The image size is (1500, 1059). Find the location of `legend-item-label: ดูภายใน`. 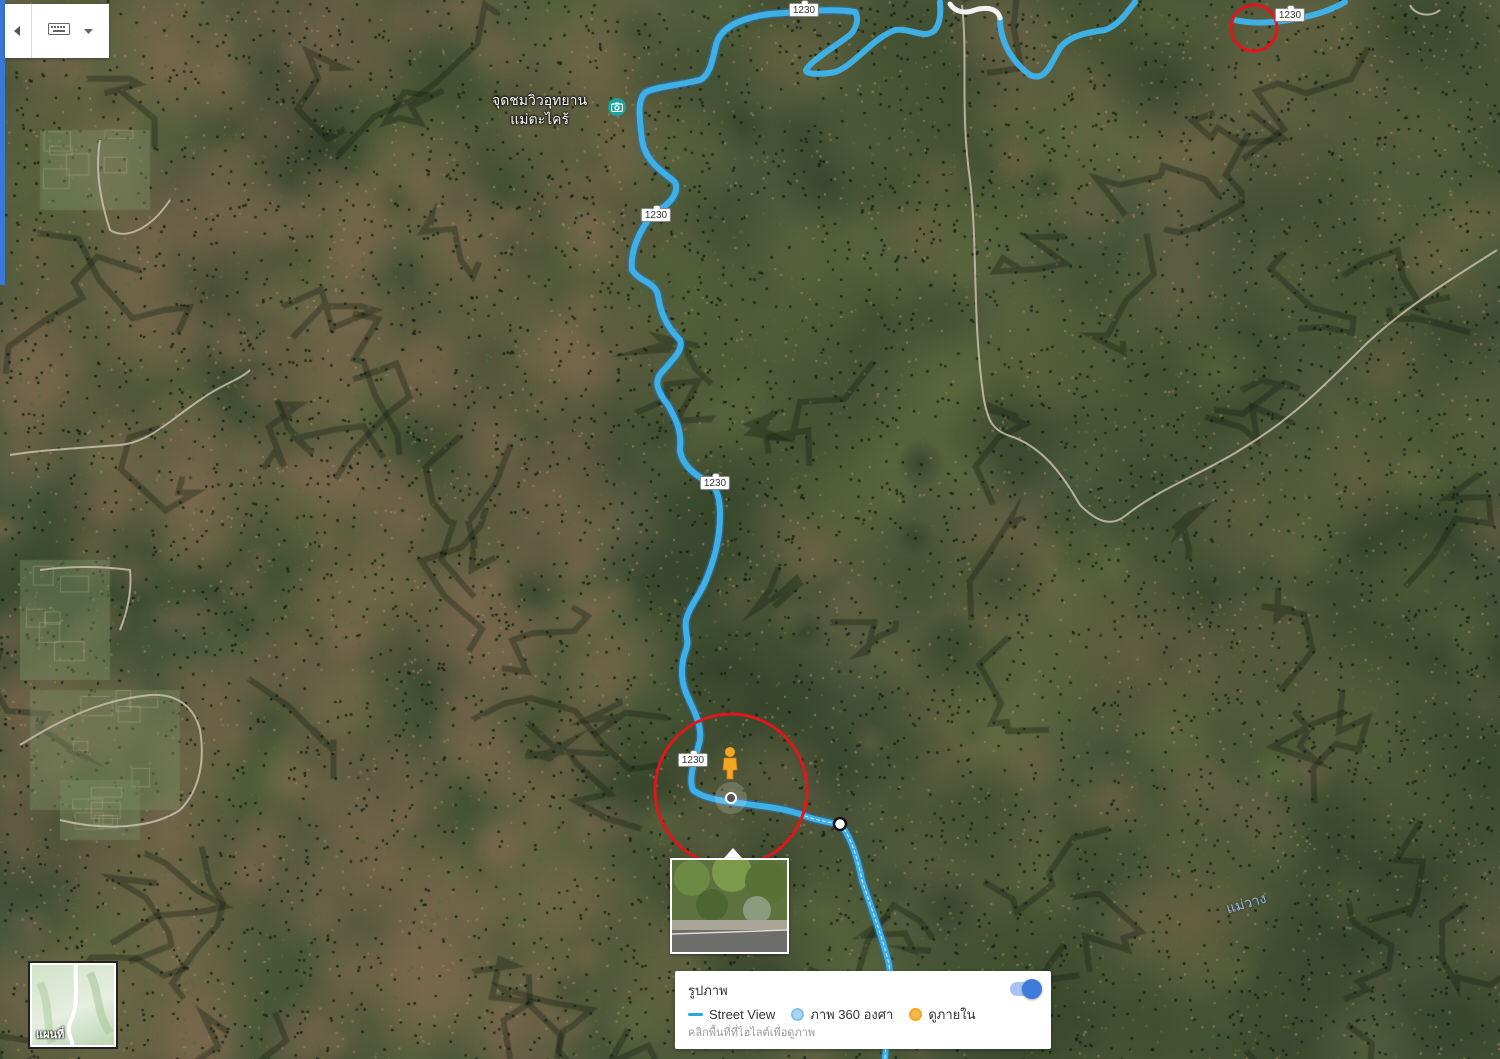

legend-item-label: ดูภายใน is located at coordinates (952, 1014).